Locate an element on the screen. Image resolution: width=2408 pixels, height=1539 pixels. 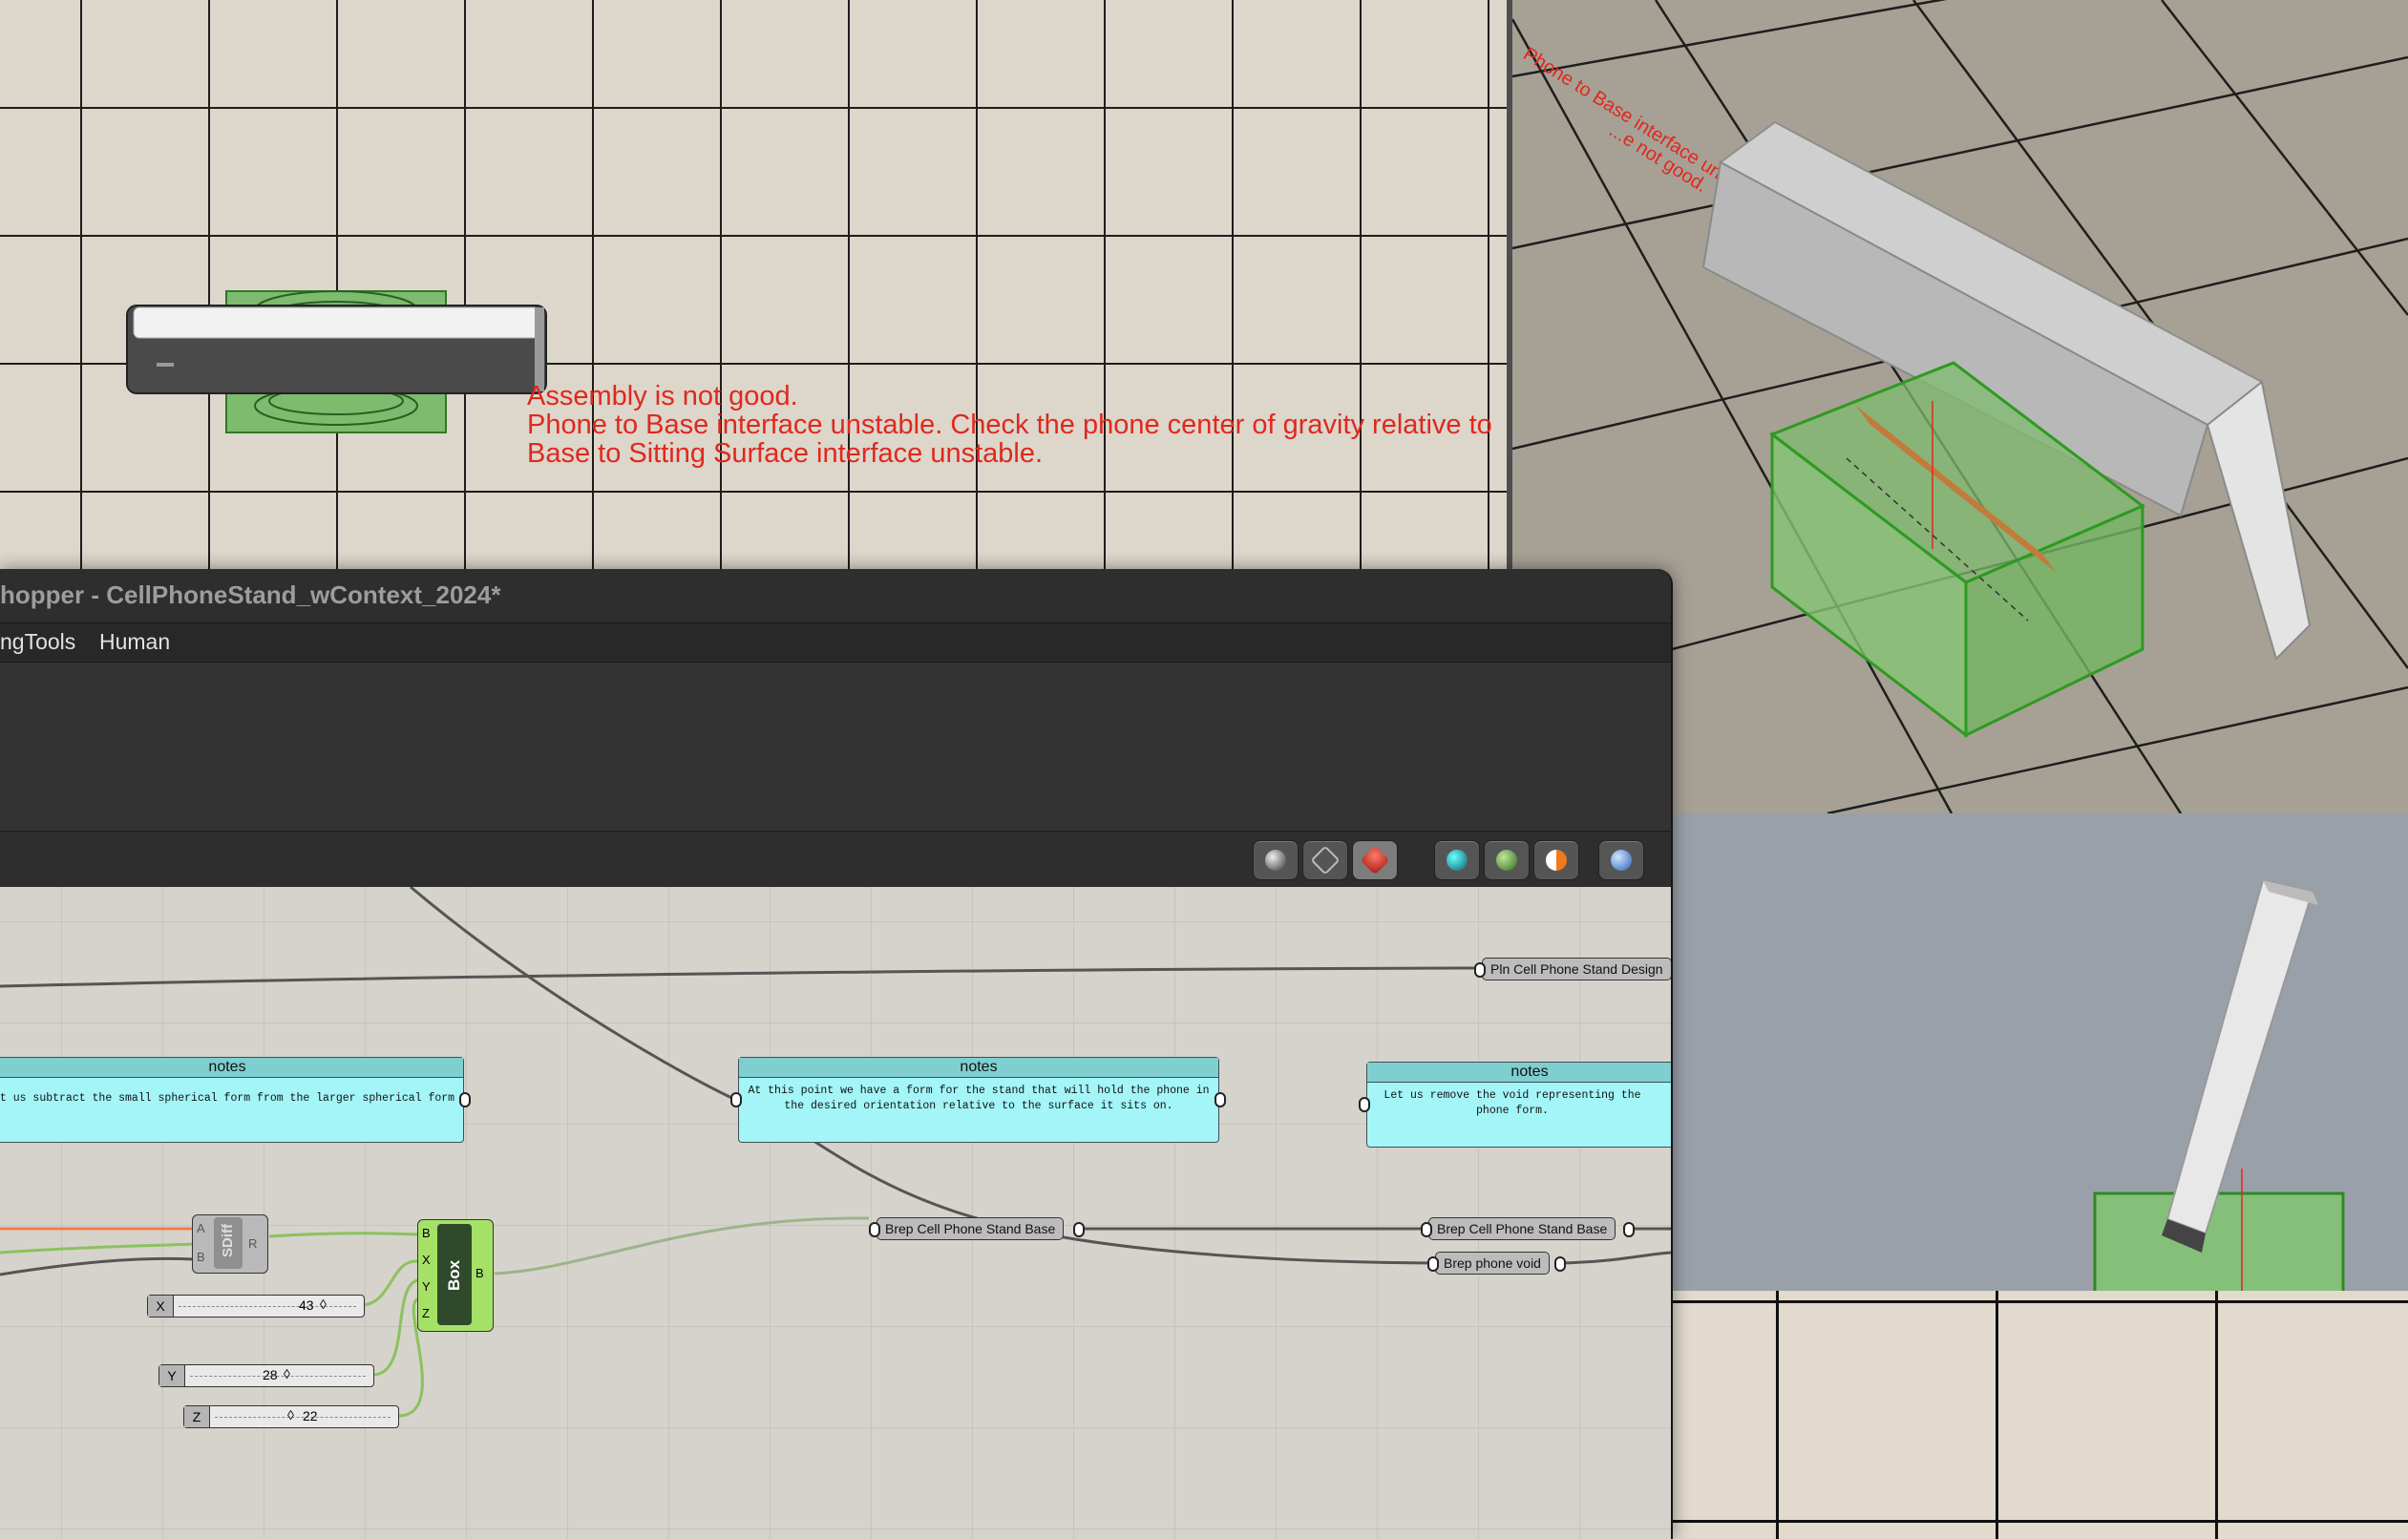
box-input-y: Y is located at coordinates (426, 1286).